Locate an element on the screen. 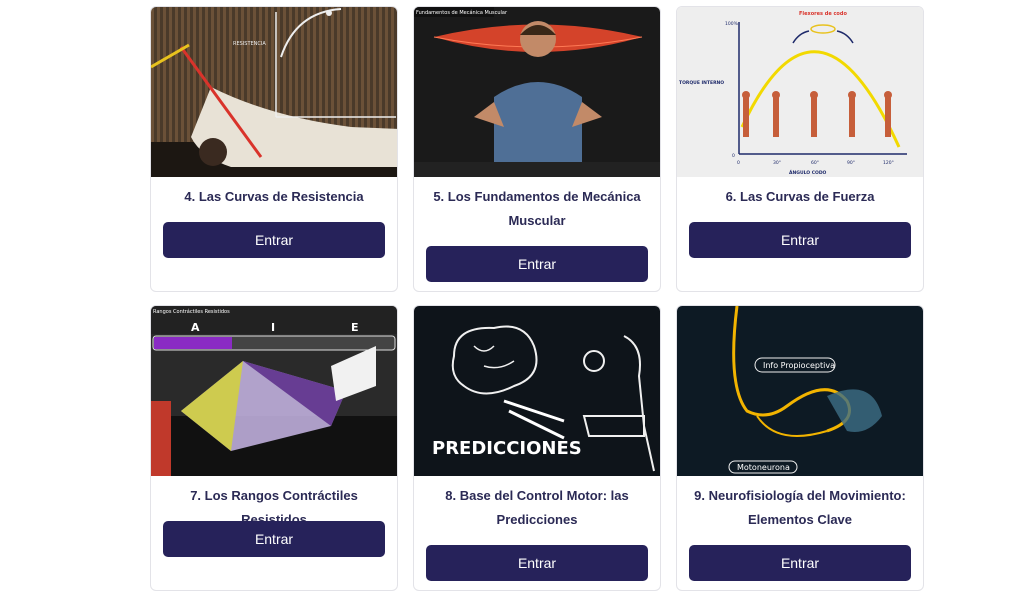  thumb-label: 30° is located at coordinates (777, 163).